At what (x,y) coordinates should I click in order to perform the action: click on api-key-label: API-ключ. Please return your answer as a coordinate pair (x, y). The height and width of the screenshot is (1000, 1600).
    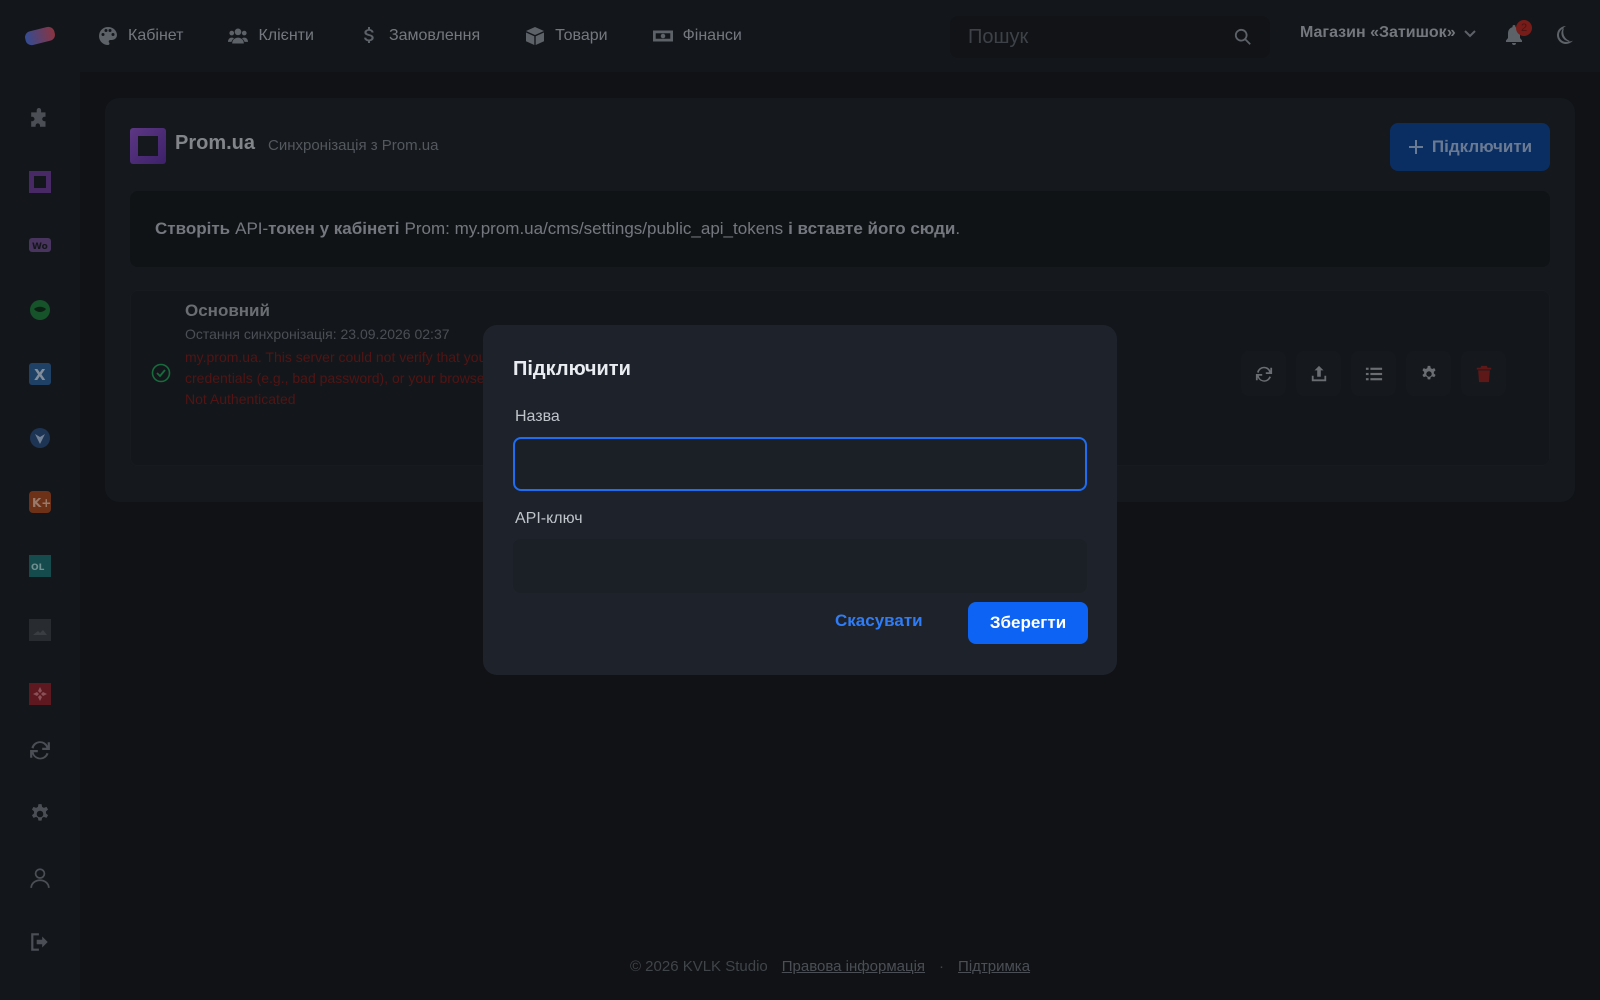
    Looking at the image, I should click on (549, 518).